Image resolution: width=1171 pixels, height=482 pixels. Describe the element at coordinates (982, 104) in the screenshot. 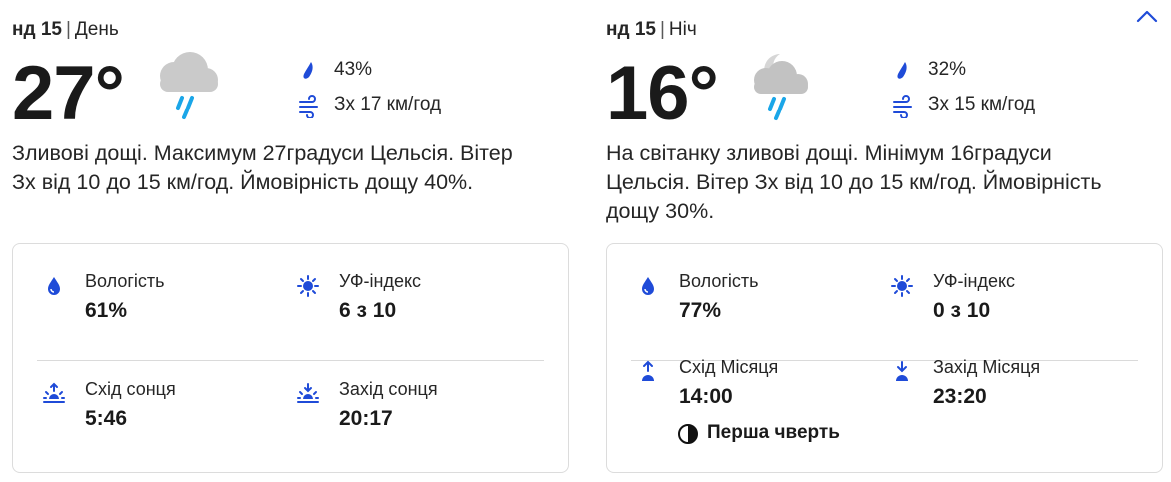

I see `wind-value: Зх 15 км/год` at that location.